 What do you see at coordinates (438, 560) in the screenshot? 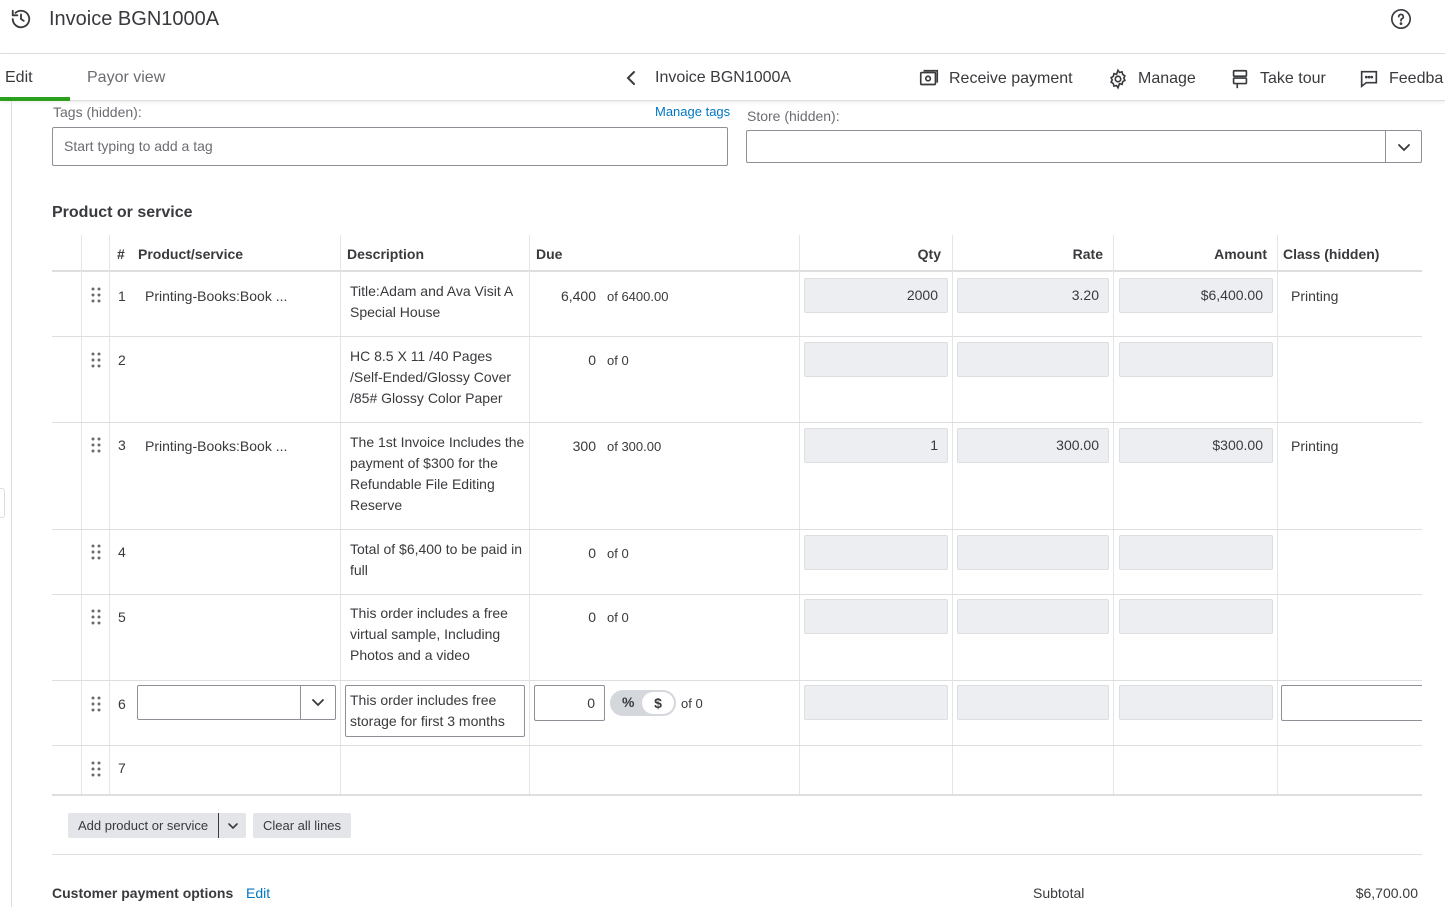
I see `row-description: Total of $6,400 to be paid in full` at bounding box center [438, 560].